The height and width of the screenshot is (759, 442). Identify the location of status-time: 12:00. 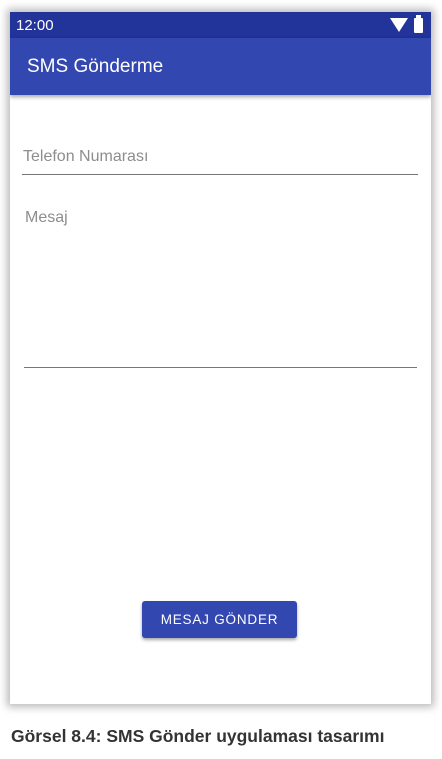
(35, 25).